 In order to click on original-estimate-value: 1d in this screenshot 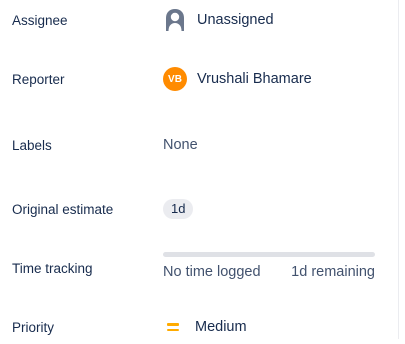, I will do `click(178, 209)`.